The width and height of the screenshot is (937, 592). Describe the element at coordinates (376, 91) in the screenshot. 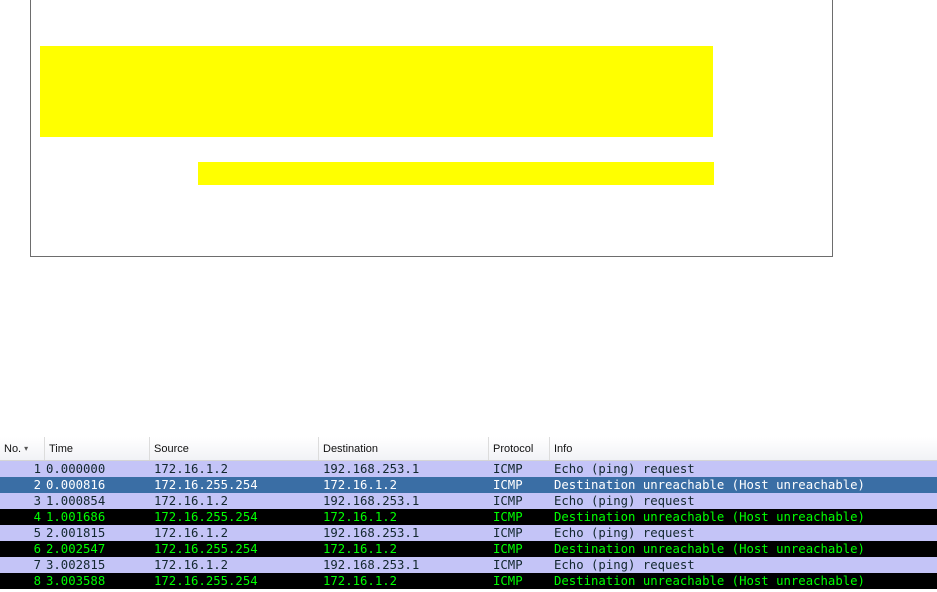

I see `redaction-highlight-block` at that location.